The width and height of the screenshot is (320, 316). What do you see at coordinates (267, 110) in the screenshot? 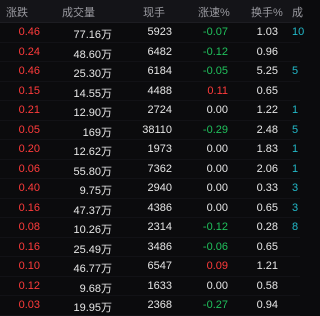
I see `turnover-cell: 1.22` at bounding box center [267, 110].